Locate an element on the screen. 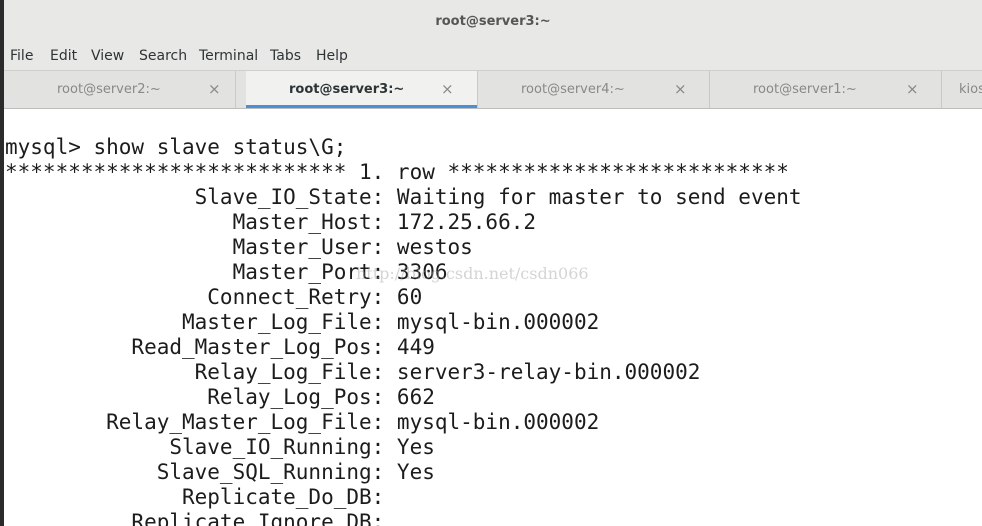  terminal-line: Master_Log_File: mysql-bin.000002 is located at coordinates (302, 322).